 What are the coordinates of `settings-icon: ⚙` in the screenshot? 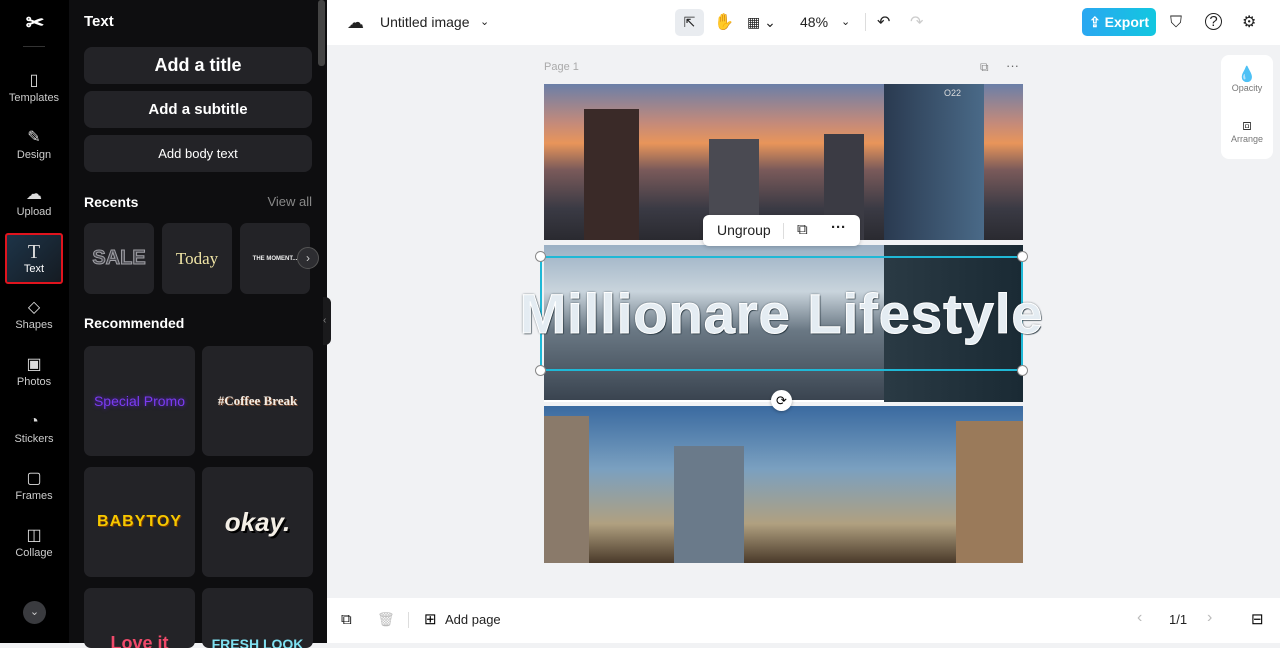 It's located at (1249, 22).